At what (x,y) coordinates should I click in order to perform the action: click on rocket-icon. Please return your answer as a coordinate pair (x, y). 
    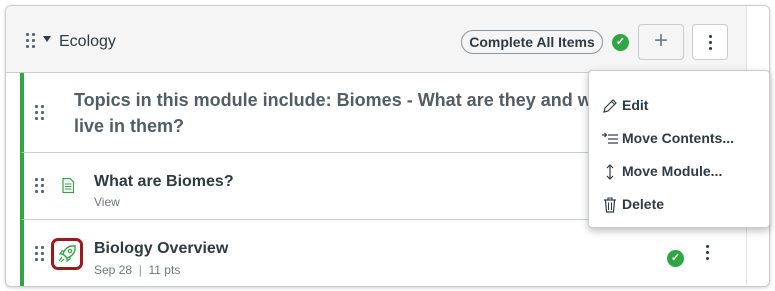
    Looking at the image, I should click on (67, 254).